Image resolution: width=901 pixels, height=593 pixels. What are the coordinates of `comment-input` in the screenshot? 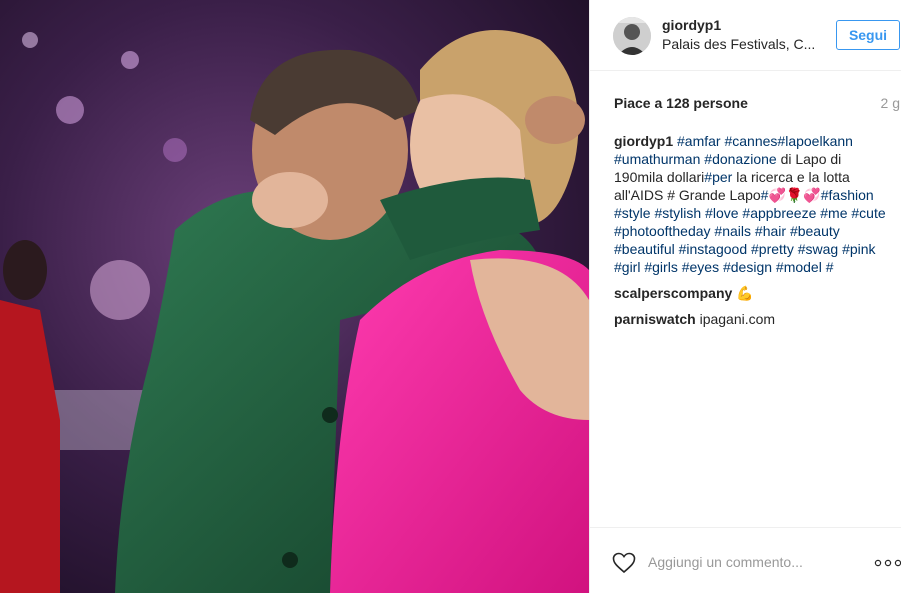 It's located at (748, 562).